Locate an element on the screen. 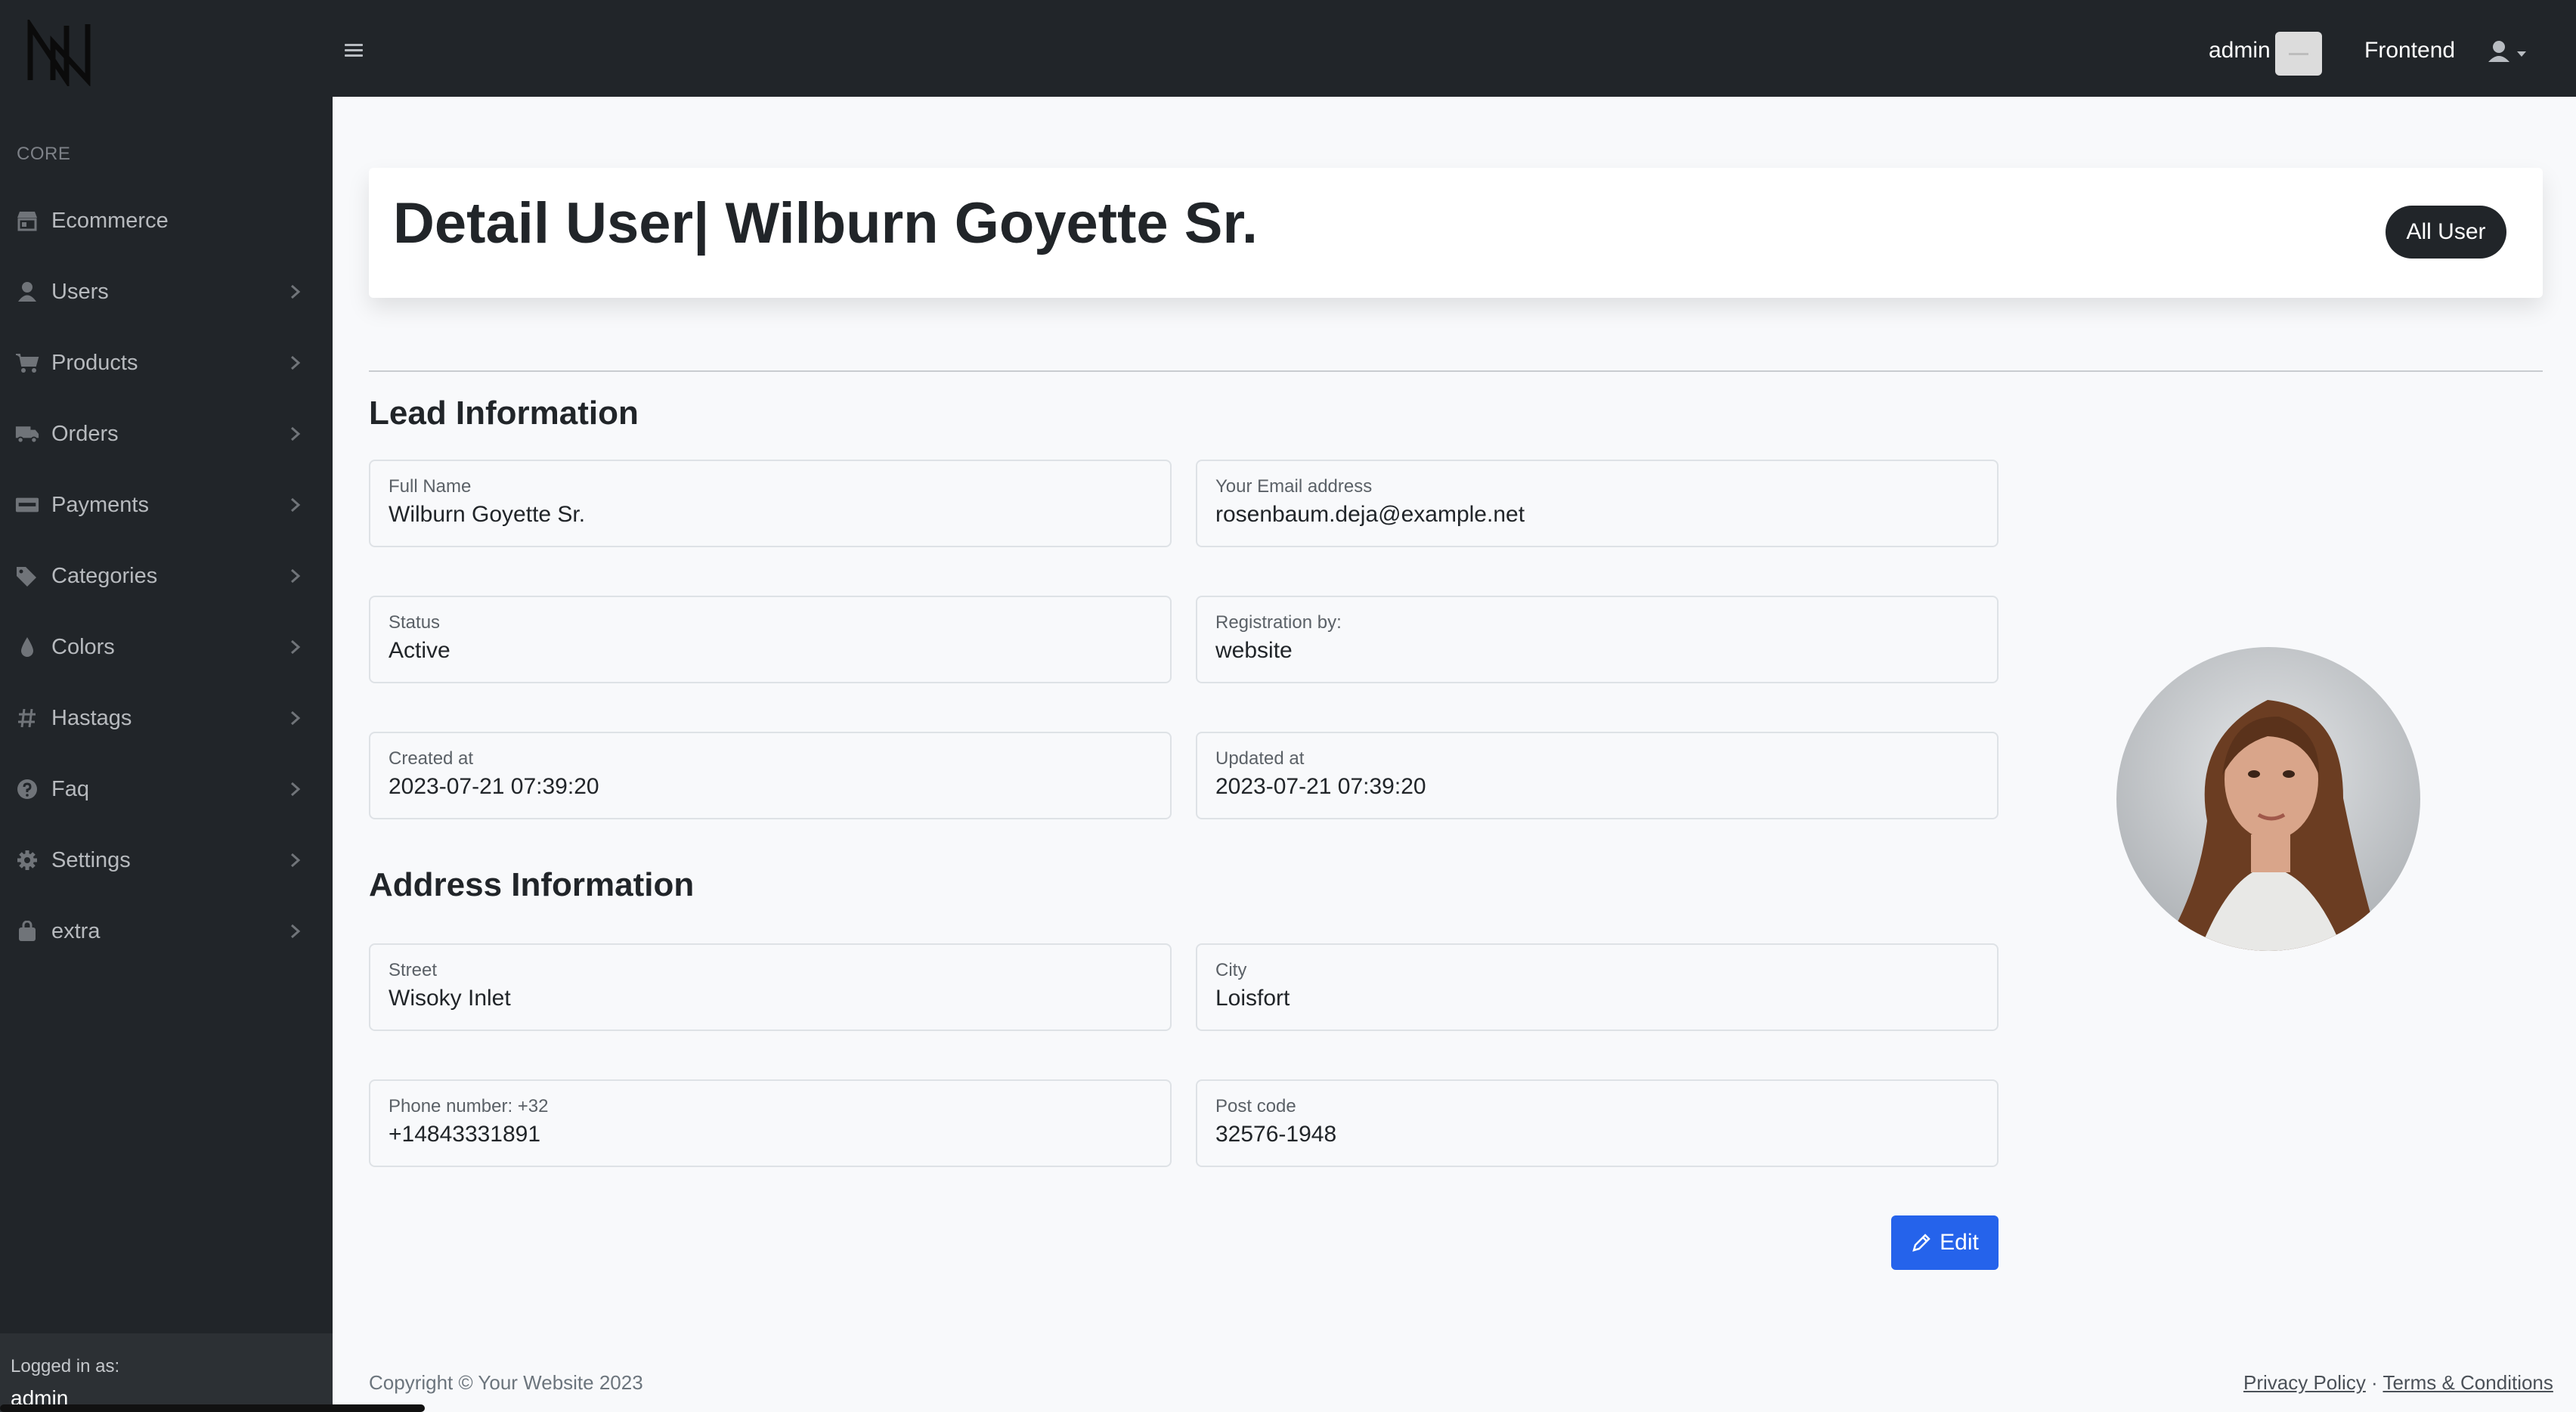 This screenshot has height=1412, width=2576. full-name-field: Full Name Wilburn Goyette Sr. is located at coordinates (770, 503).